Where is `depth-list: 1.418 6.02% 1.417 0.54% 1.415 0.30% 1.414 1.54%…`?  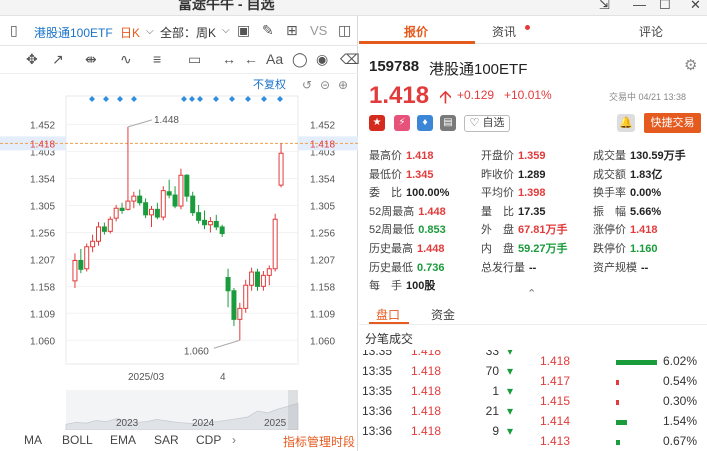 depth-list: 1.418 6.02% 1.417 0.54% 1.415 0.30% 1.414 1.54%… is located at coordinates (620, 400).